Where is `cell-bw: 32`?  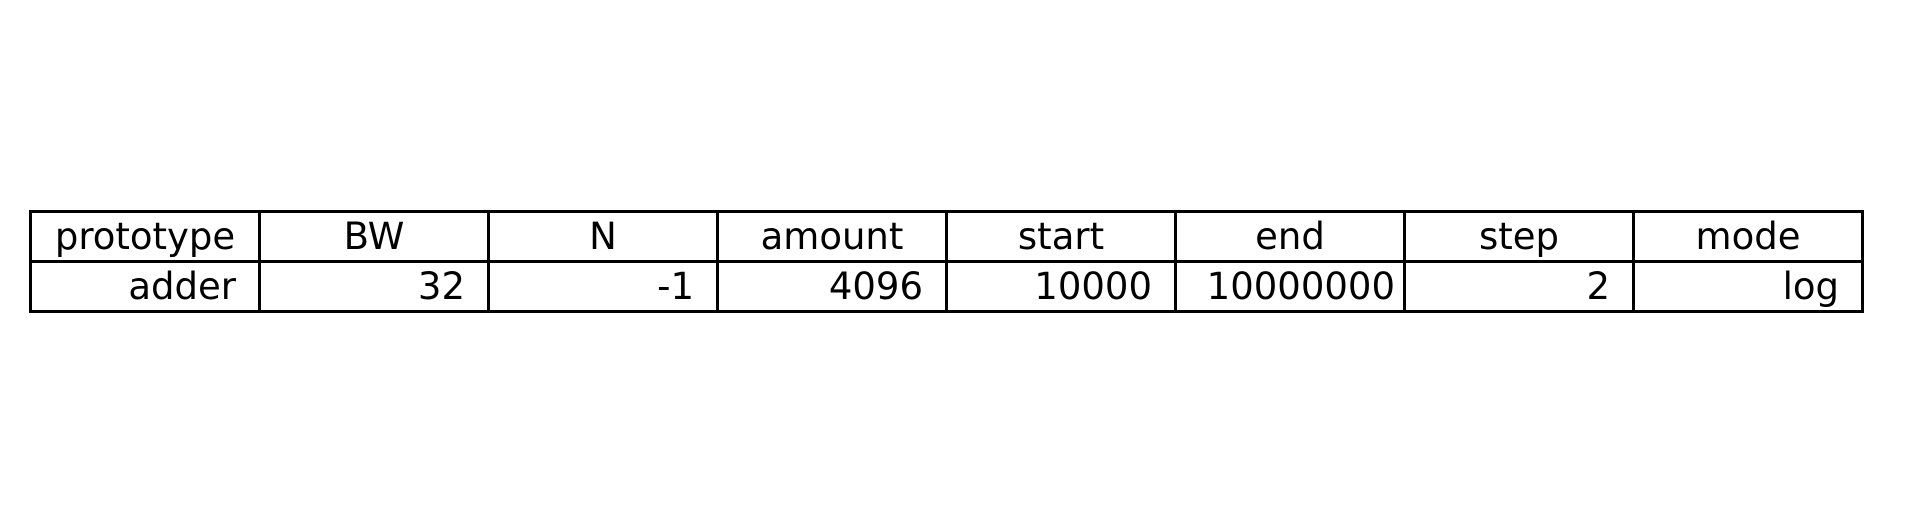 cell-bw: 32 is located at coordinates (374, 286).